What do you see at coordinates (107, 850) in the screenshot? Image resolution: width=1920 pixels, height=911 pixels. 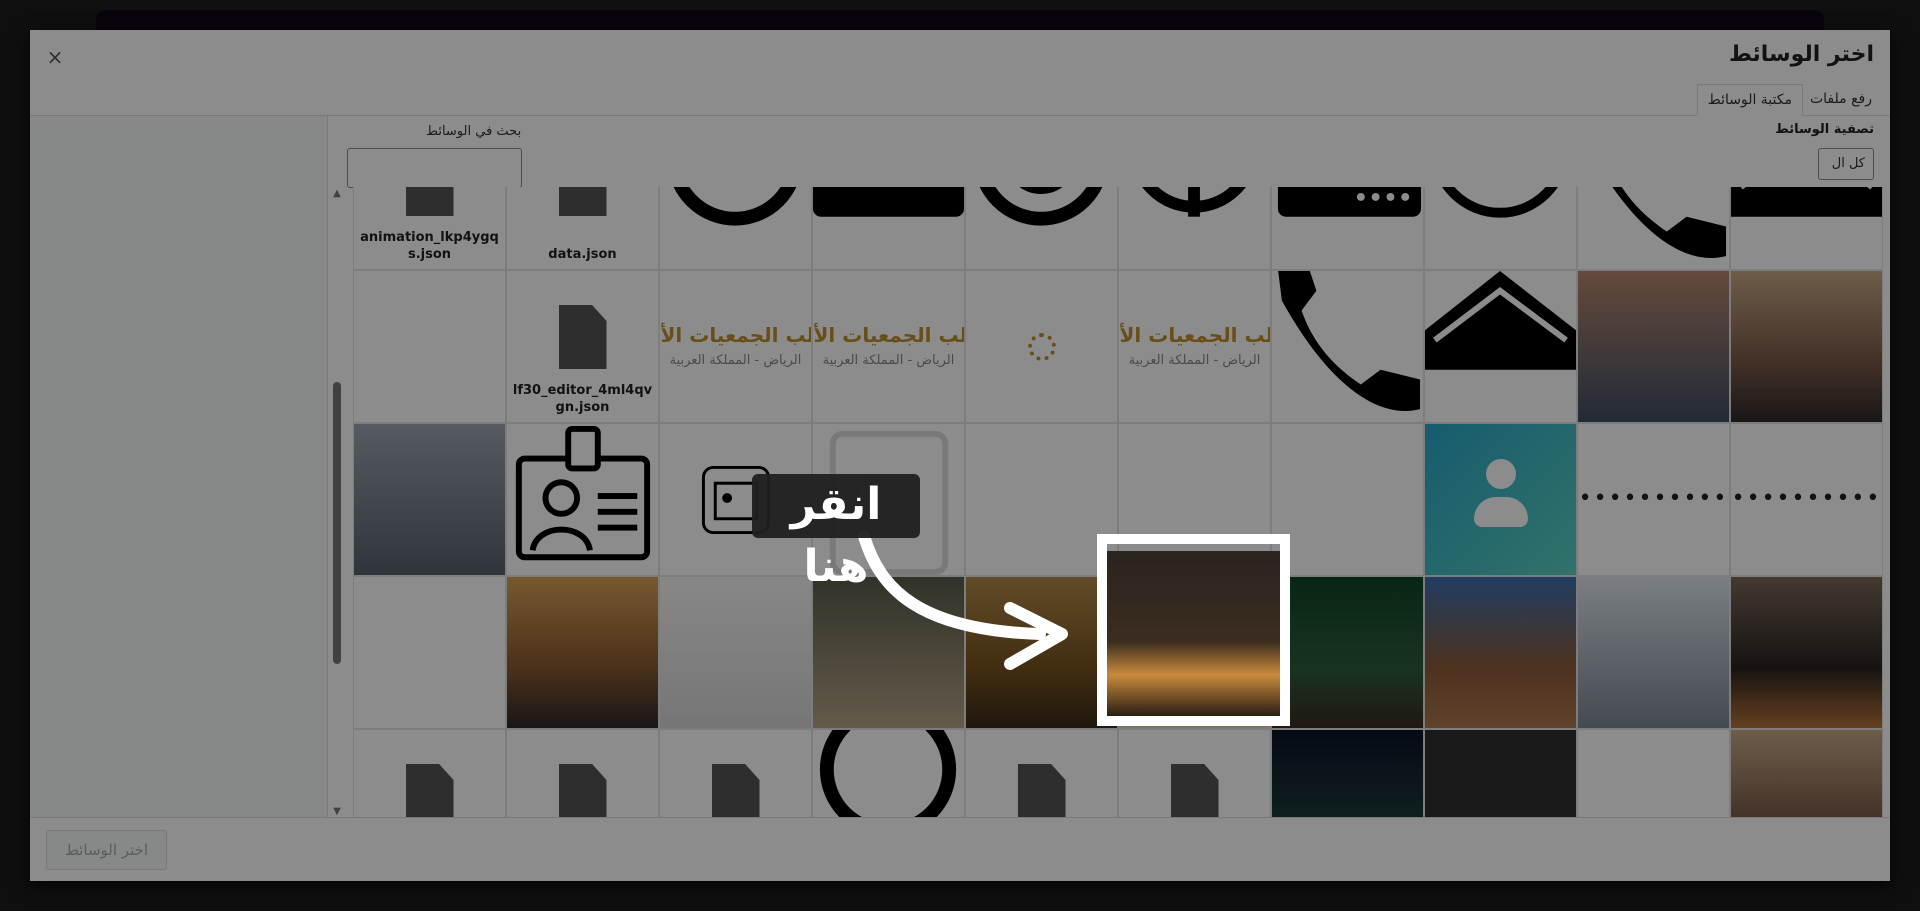 I see `select-media-button: اختر الوسائط` at bounding box center [107, 850].